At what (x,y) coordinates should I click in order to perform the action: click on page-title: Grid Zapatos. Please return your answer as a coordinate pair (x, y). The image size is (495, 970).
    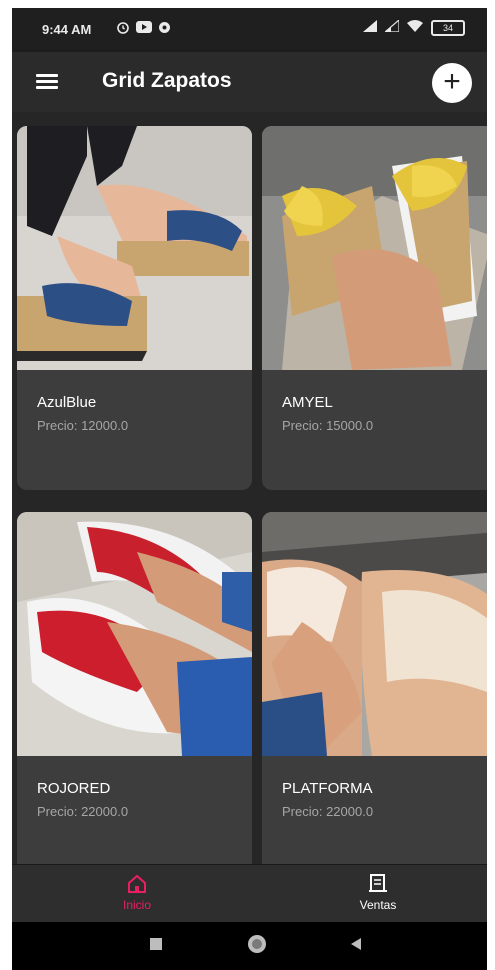
    Looking at the image, I should click on (167, 80).